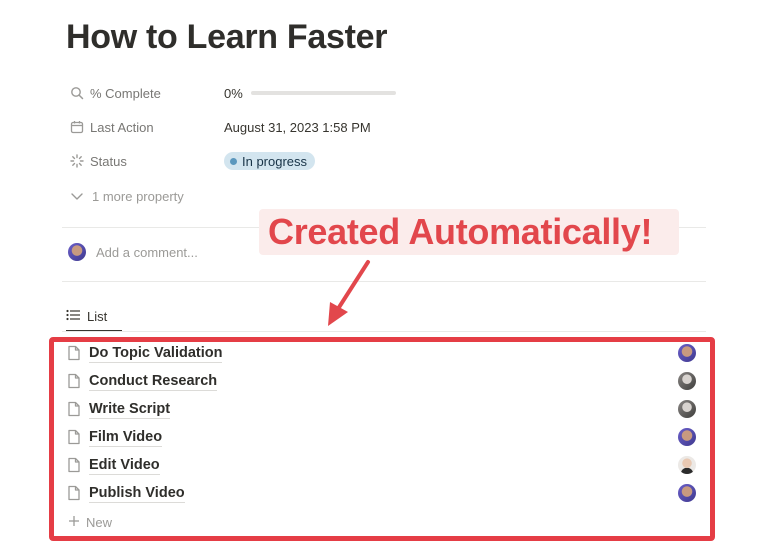 Image resolution: width=768 pixels, height=558 pixels. What do you see at coordinates (153, 381) in the screenshot?
I see `list-item-label: Conduct Research` at bounding box center [153, 381].